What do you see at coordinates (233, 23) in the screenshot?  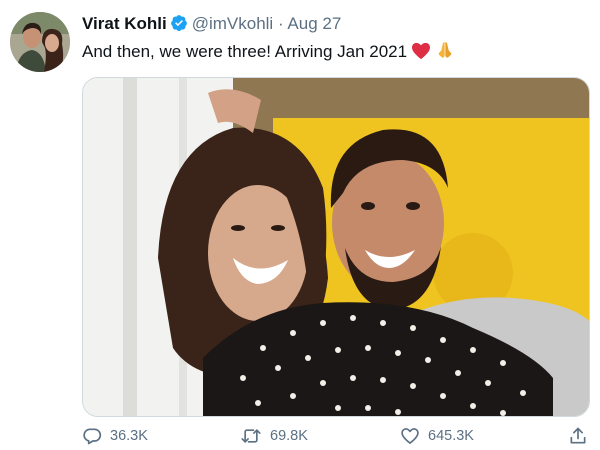 I see `author-handle: @imVkohli` at bounding box center [233, 23].